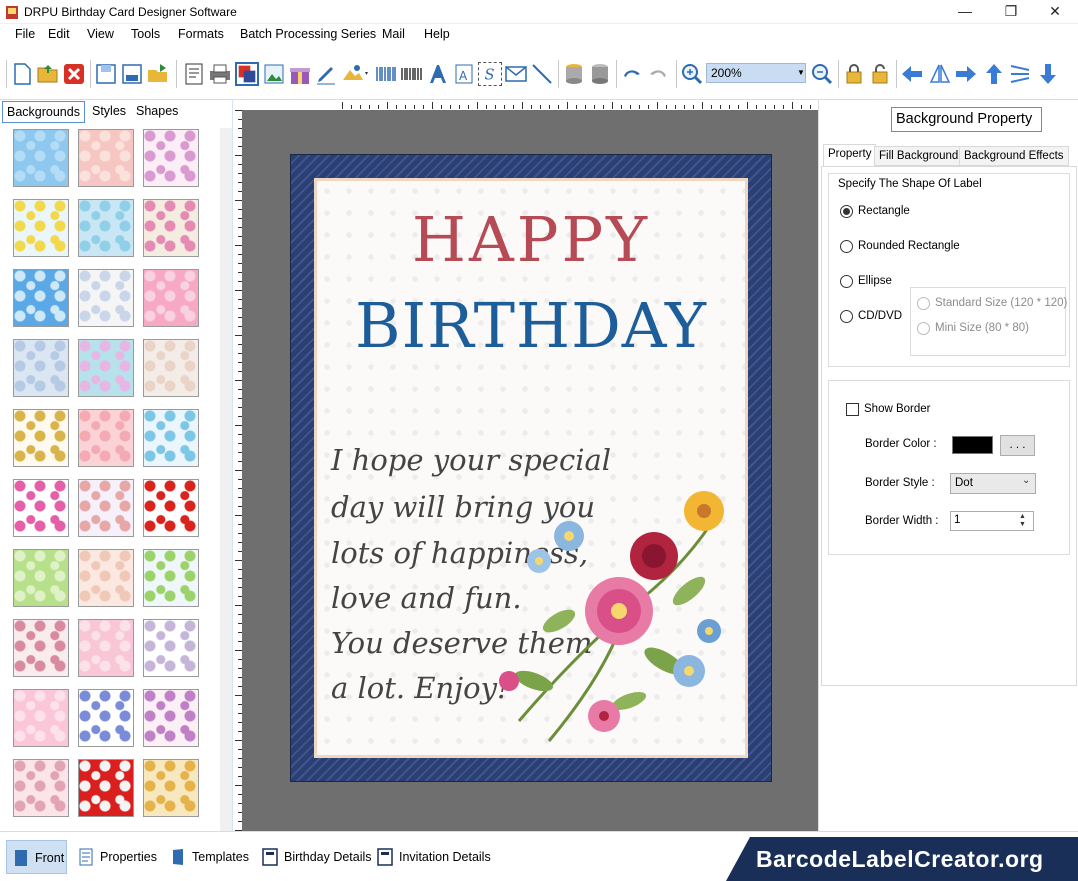 Image resolution: width=1078 pixels, height=881 pixels. I want to click on radio-ellipse-label: Ellipse, so click(875, 281).